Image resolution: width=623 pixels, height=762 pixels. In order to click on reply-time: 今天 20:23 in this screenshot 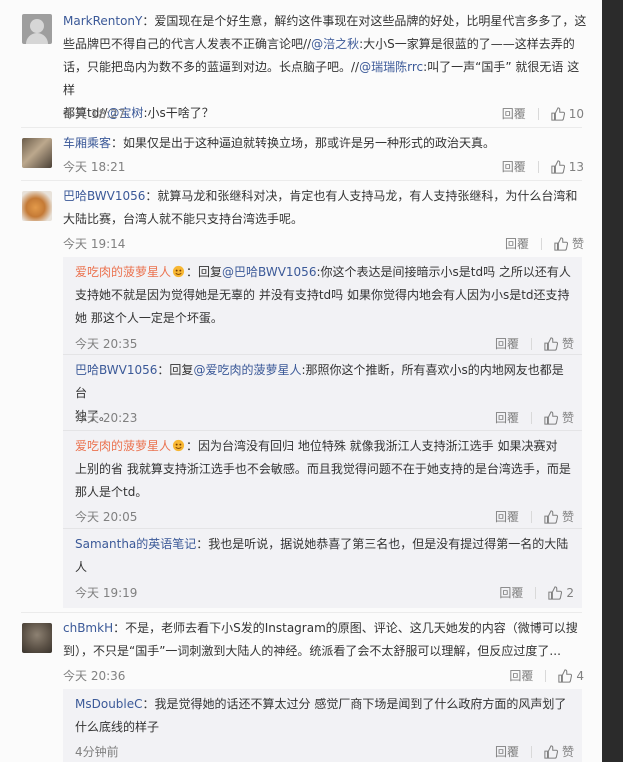, I will do `click(106, 418)`.